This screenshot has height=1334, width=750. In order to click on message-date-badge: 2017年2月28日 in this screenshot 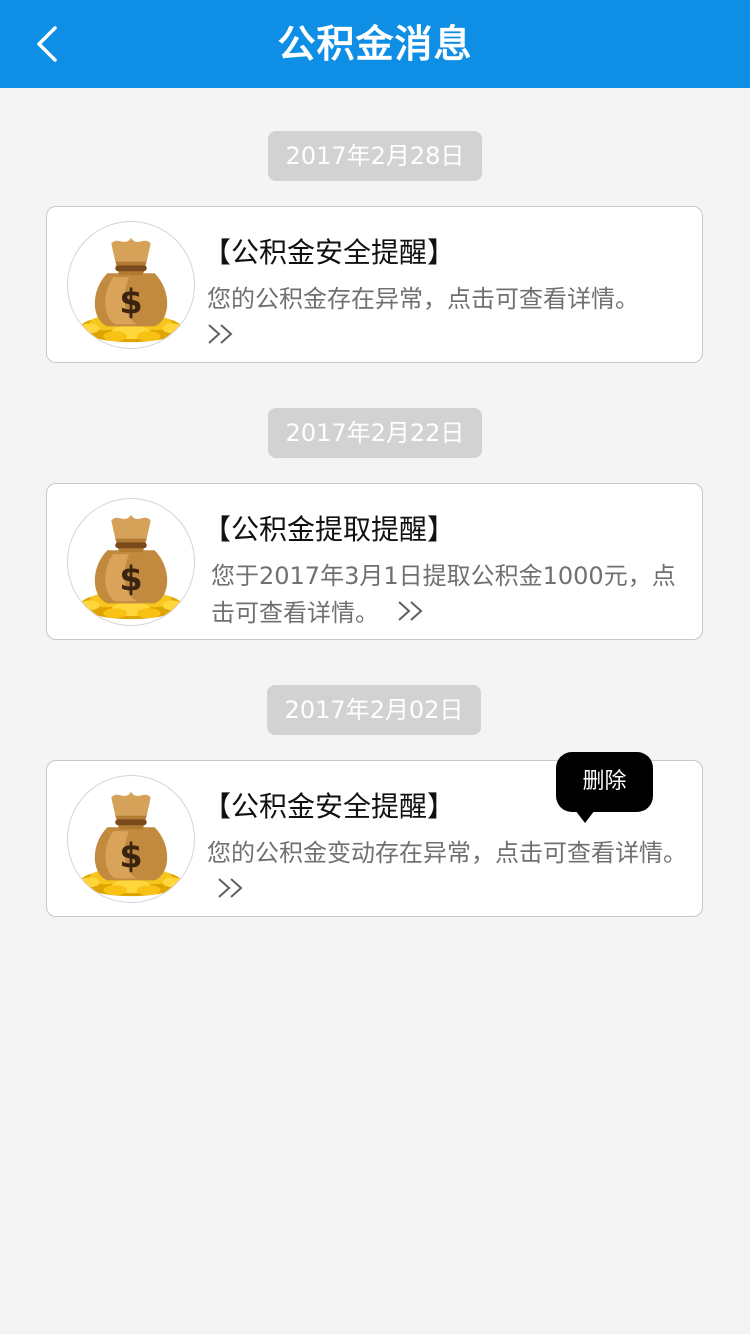, I will do `click(375, 156)`.